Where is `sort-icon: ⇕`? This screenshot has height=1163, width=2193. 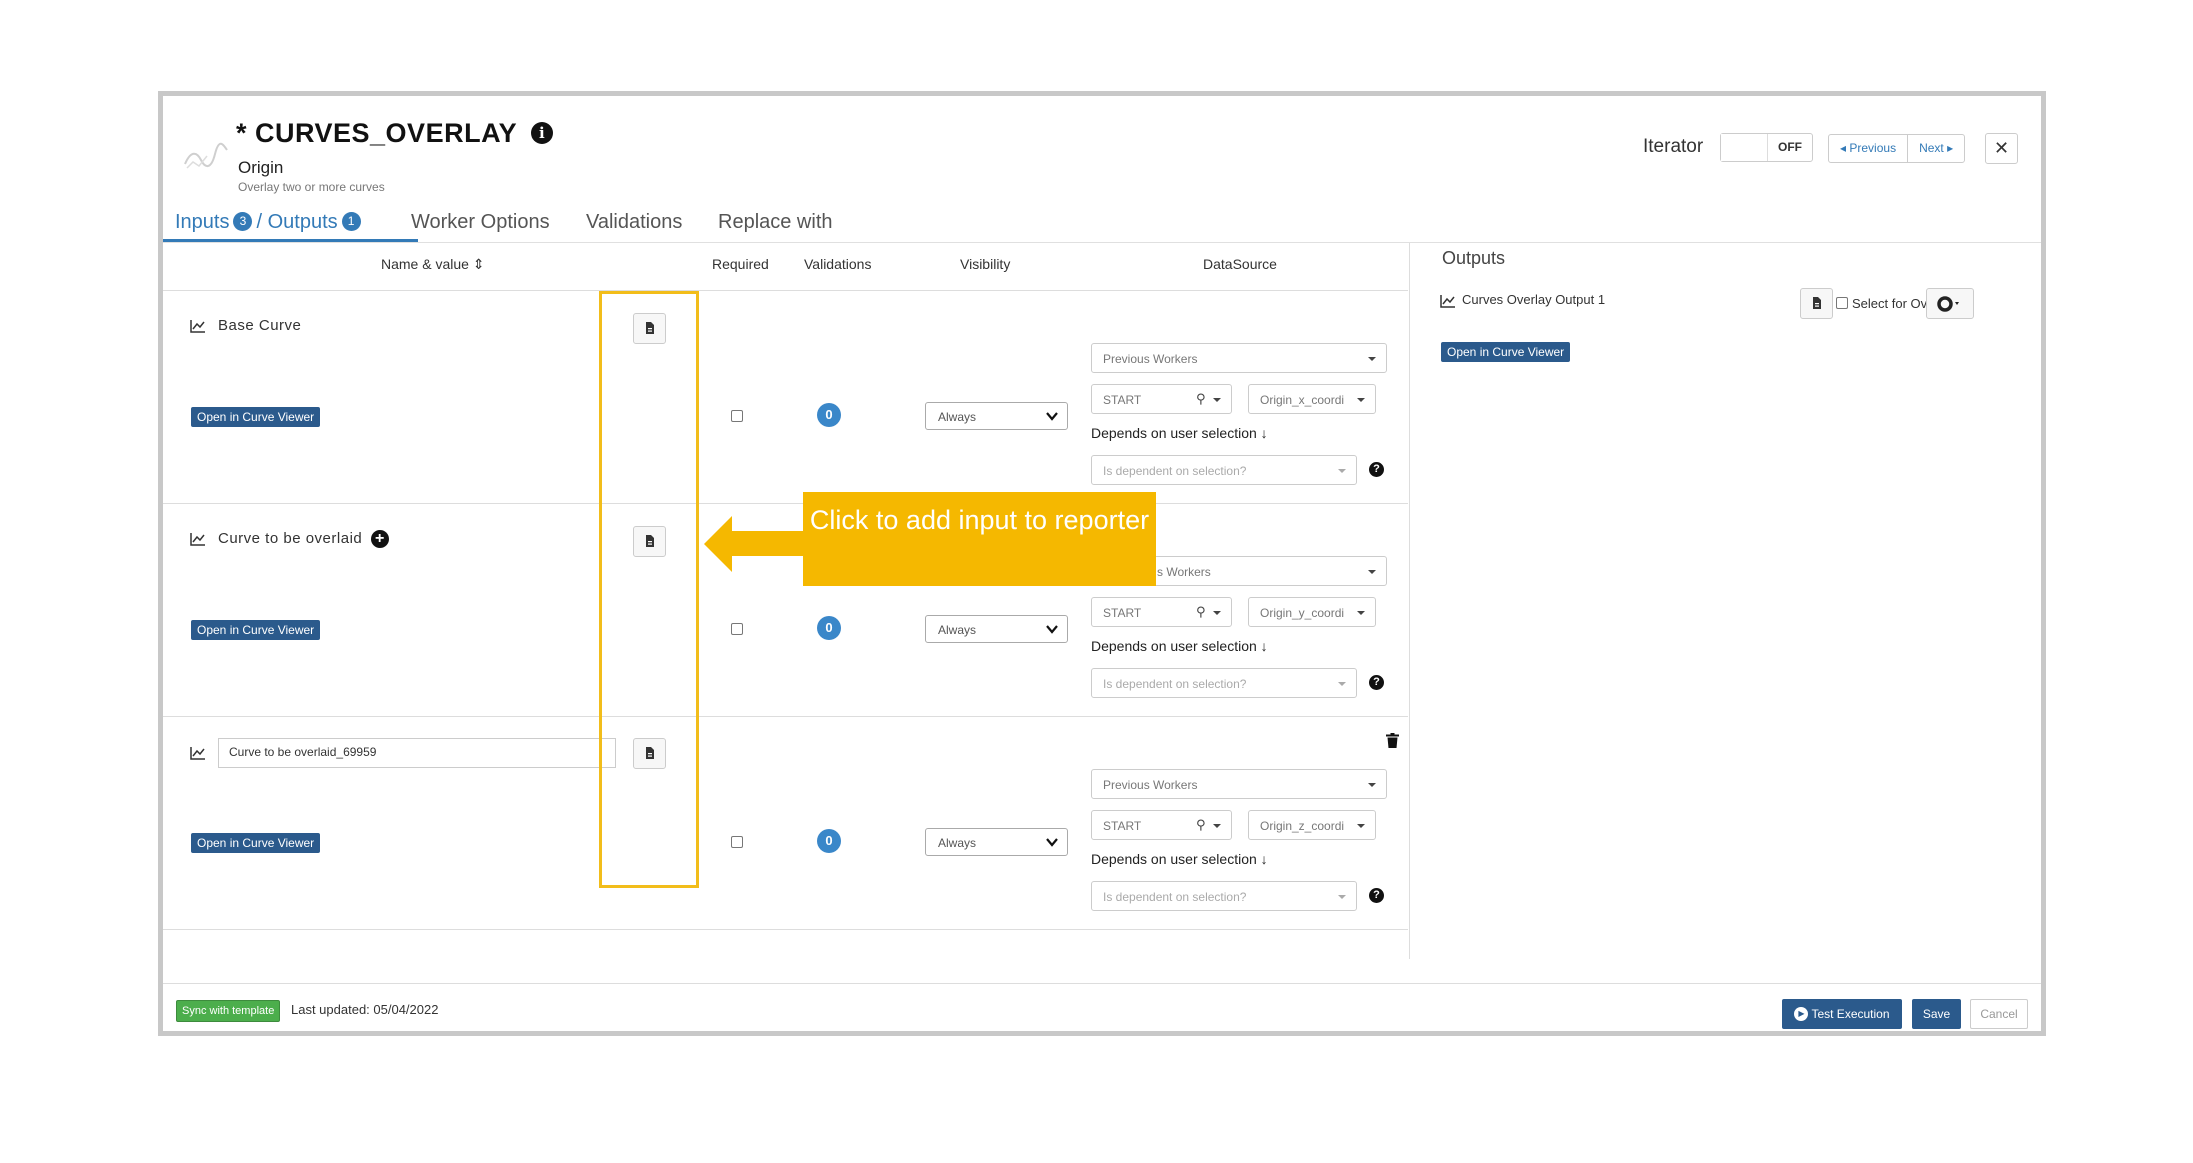 sort-icon: ⇕ is located at coordinates (478, 264).